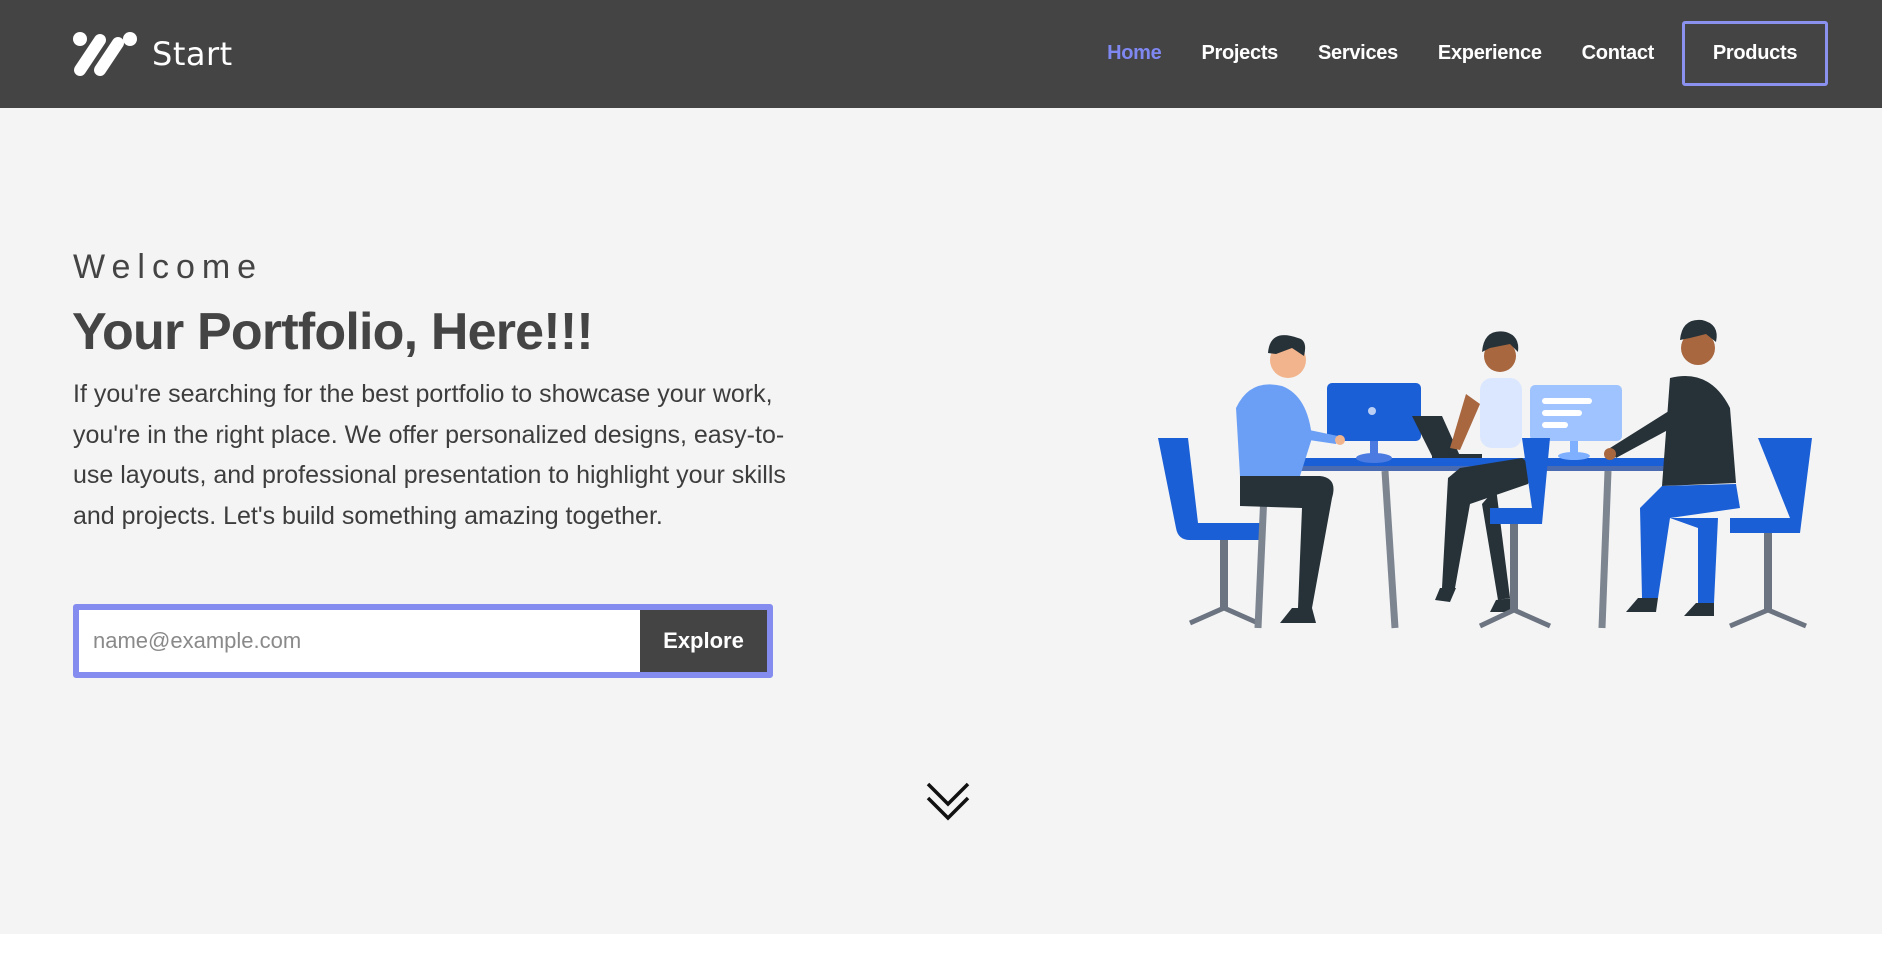 The image size is (1882, 956). Describe the element at coordinates (192, 54) in the screenshot. I see `brand-name: Start` at that location.